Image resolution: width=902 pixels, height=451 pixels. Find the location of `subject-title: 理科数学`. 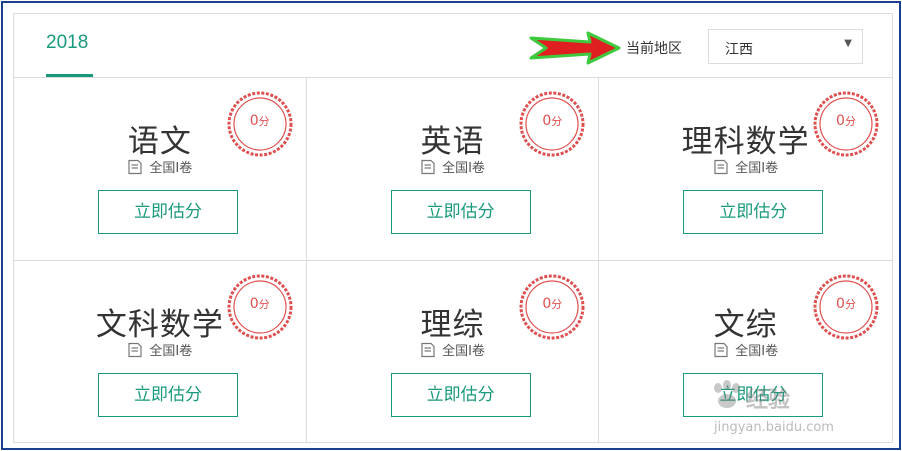

subject-title: 理科数学 is located at coordinates (745, 142).